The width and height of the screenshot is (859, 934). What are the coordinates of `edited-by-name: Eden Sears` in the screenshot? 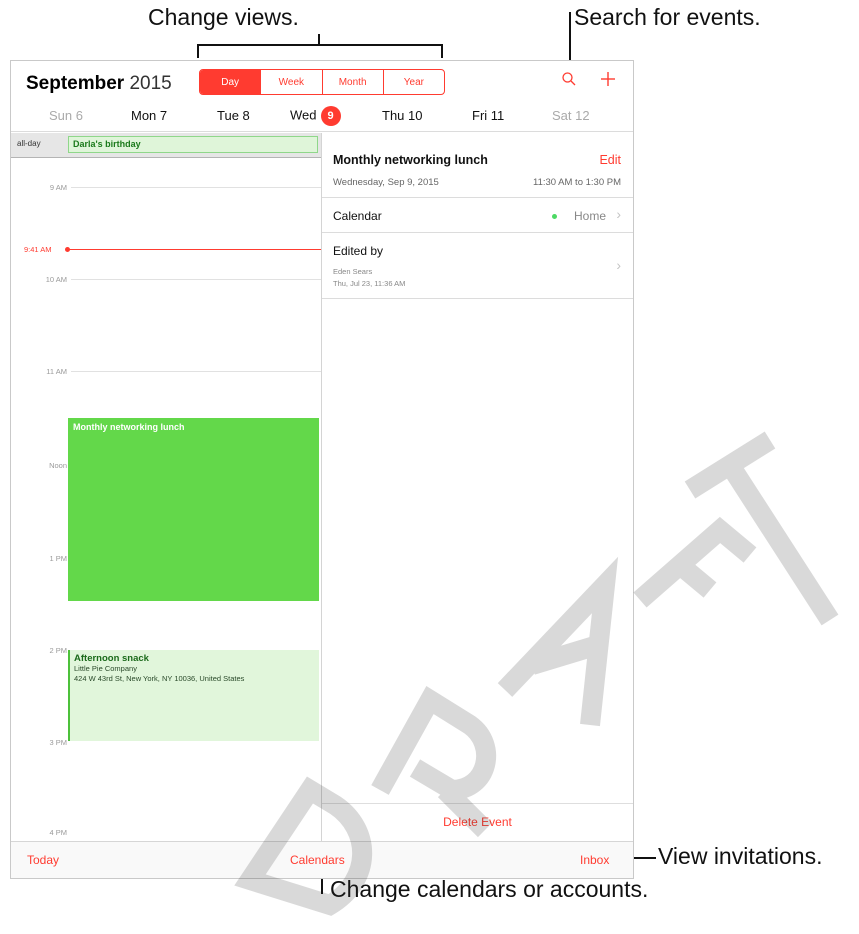 It's located at (353, 271).